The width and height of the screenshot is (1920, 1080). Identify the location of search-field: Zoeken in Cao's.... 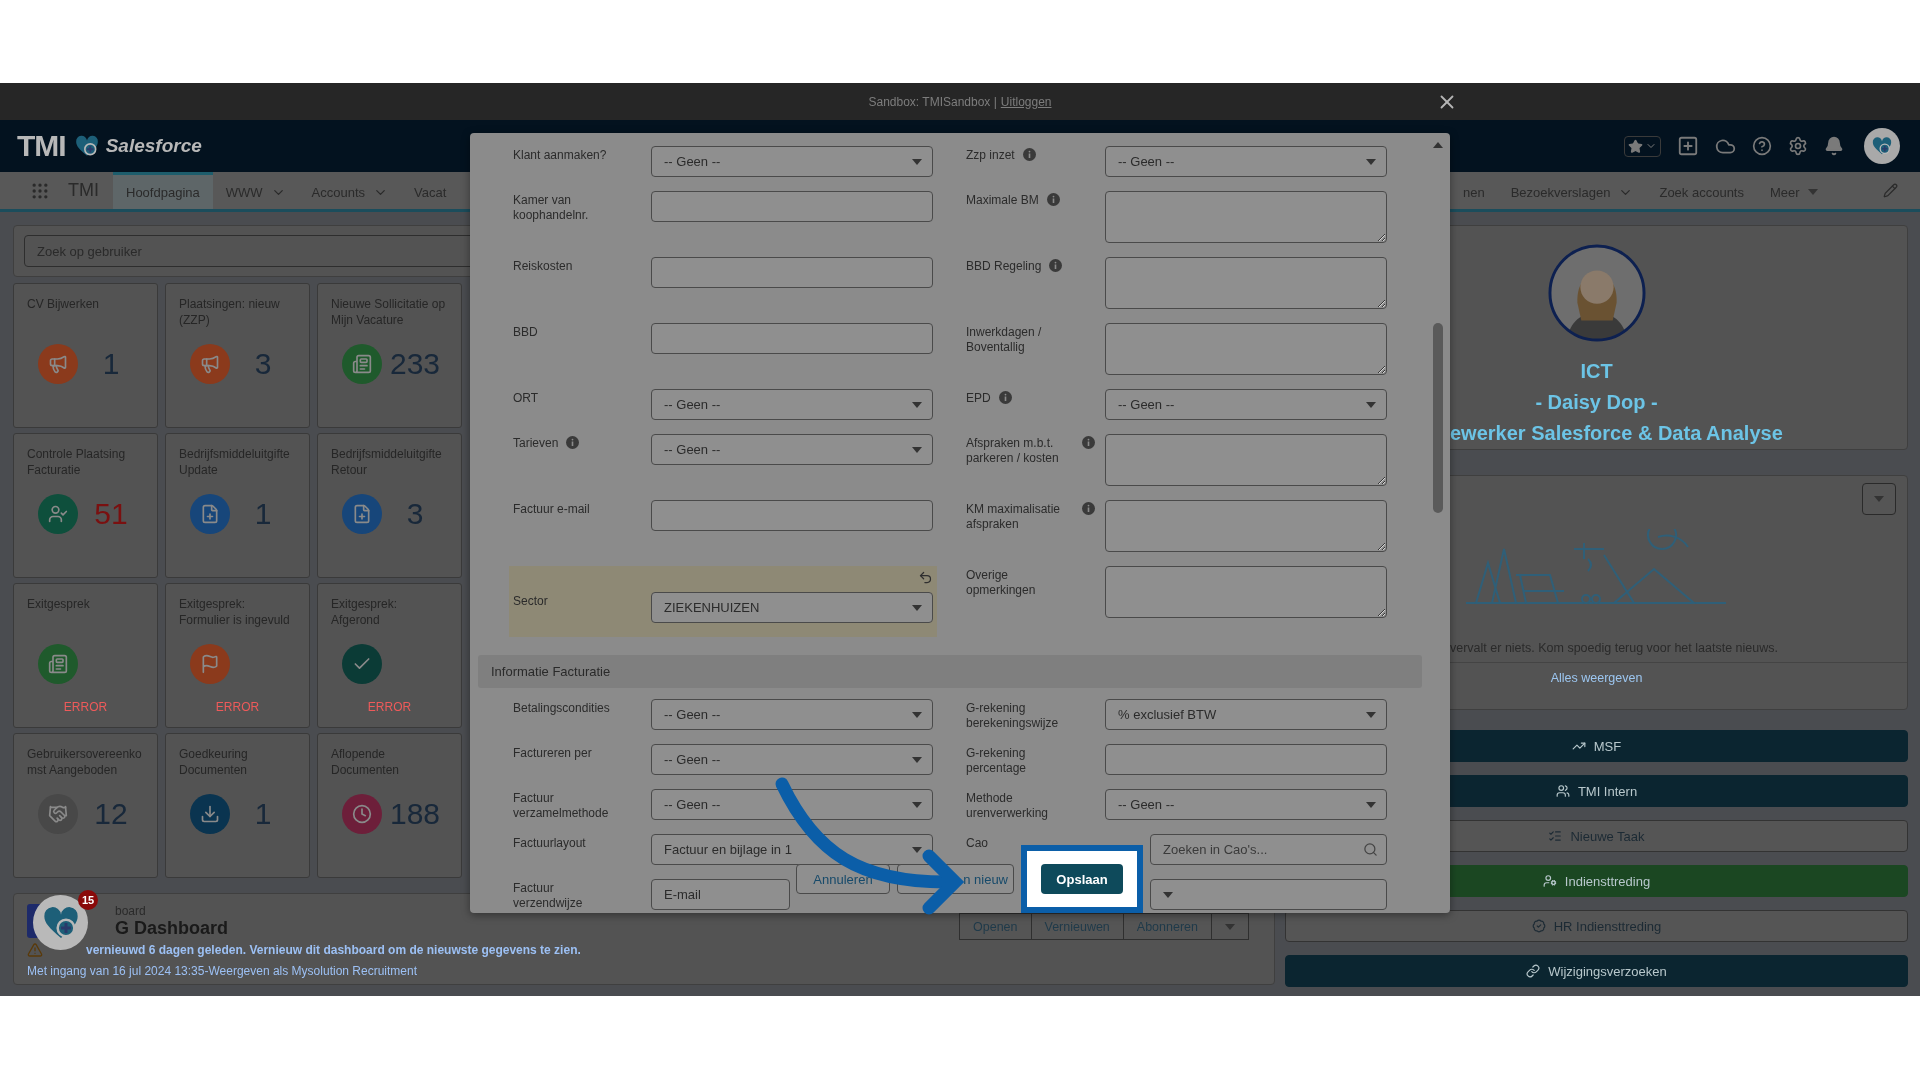
(1268, 849).